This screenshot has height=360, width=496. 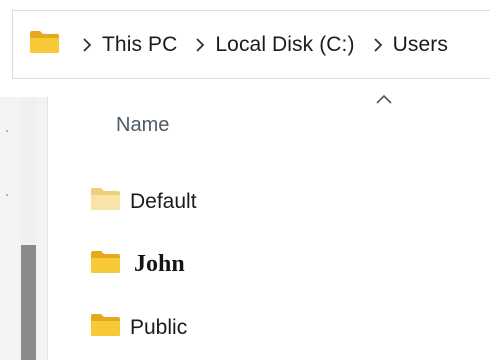 I want to click on item-label: Public, so click(x=159, y=327).